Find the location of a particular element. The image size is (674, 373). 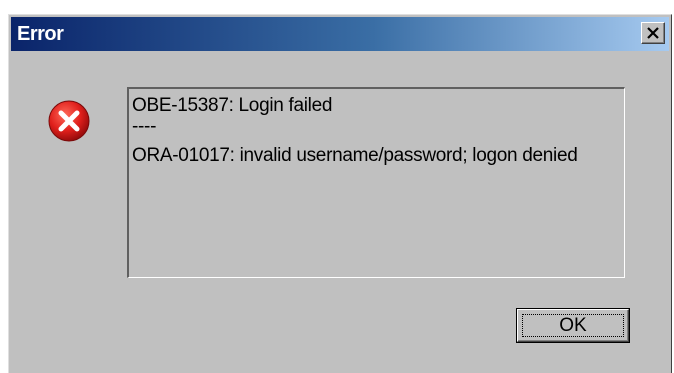

window-title: Error is located at coordinates (40, 34).